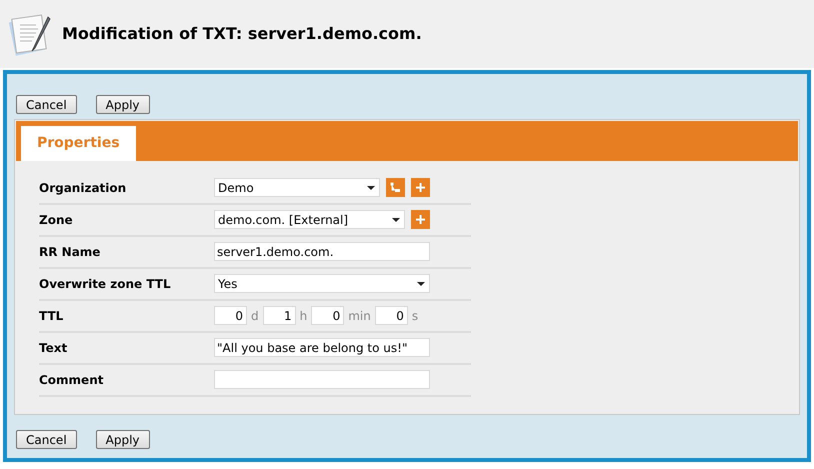 The width and height of the screenshot is (814, 469). Describe the element at coordinates (83, 188) in the screenshot. I see `field-label: Organization` at that location.